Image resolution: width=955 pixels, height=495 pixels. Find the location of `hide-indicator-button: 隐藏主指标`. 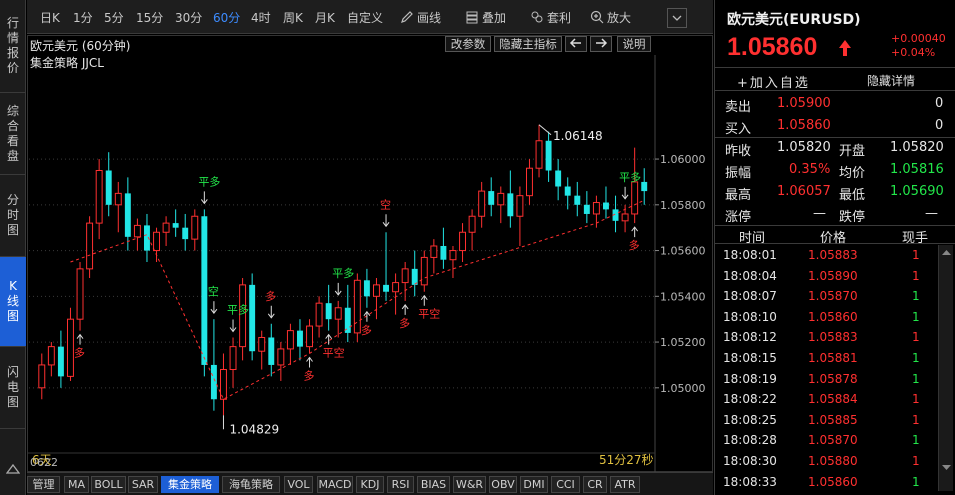

hide-indicator-button: 隐藏主指标 is located at coordinates (528, 44).